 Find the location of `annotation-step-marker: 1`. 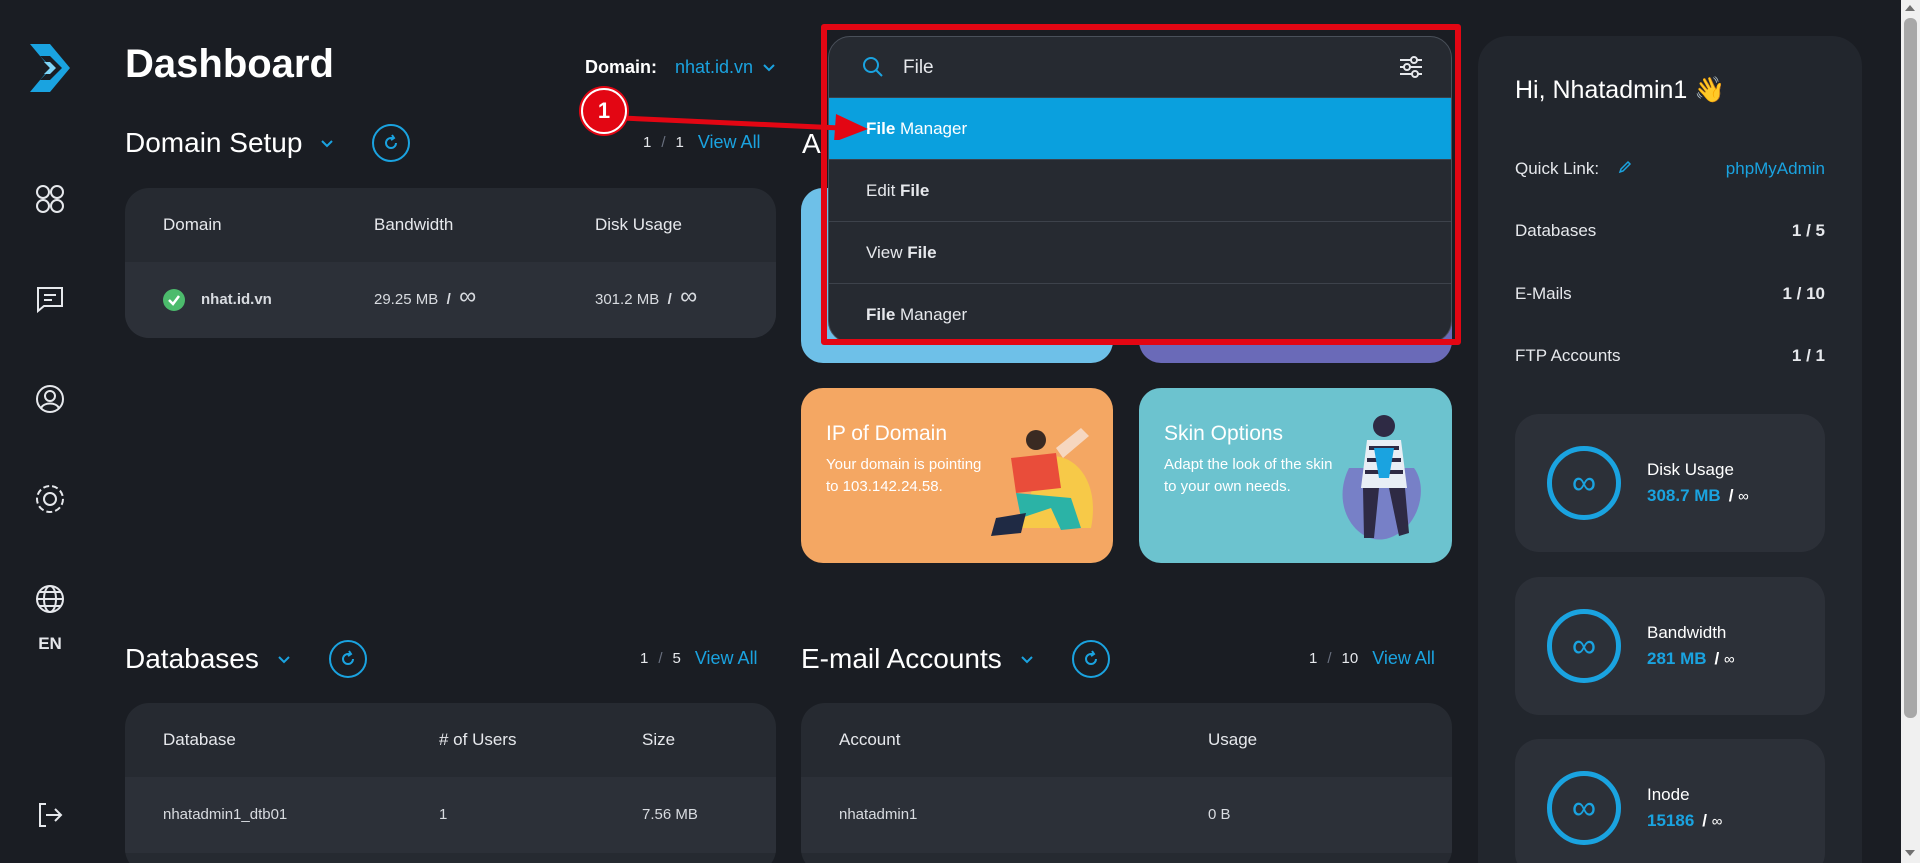

annotation-step-marker: 1 is located at coordinates (604, 111).